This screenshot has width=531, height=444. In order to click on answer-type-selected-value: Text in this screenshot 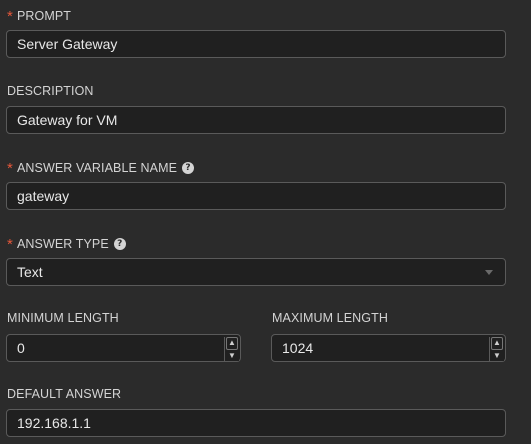, I will do `click(30, 272)`.